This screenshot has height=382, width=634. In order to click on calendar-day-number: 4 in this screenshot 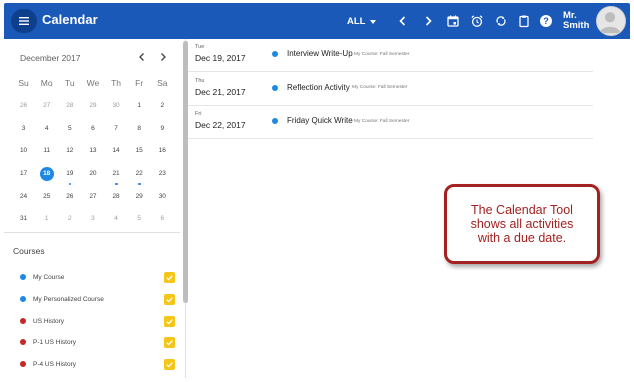, I will do `click(116, 219)`.